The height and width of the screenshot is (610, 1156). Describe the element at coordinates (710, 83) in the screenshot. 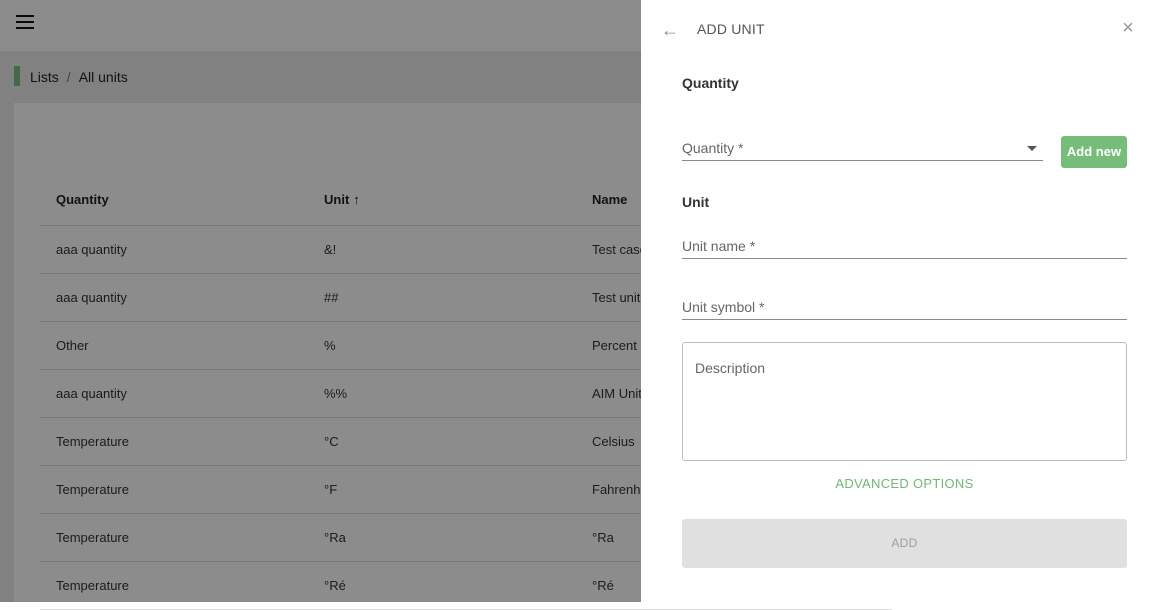

I see `quantity-section-title: Quantity` at that location.